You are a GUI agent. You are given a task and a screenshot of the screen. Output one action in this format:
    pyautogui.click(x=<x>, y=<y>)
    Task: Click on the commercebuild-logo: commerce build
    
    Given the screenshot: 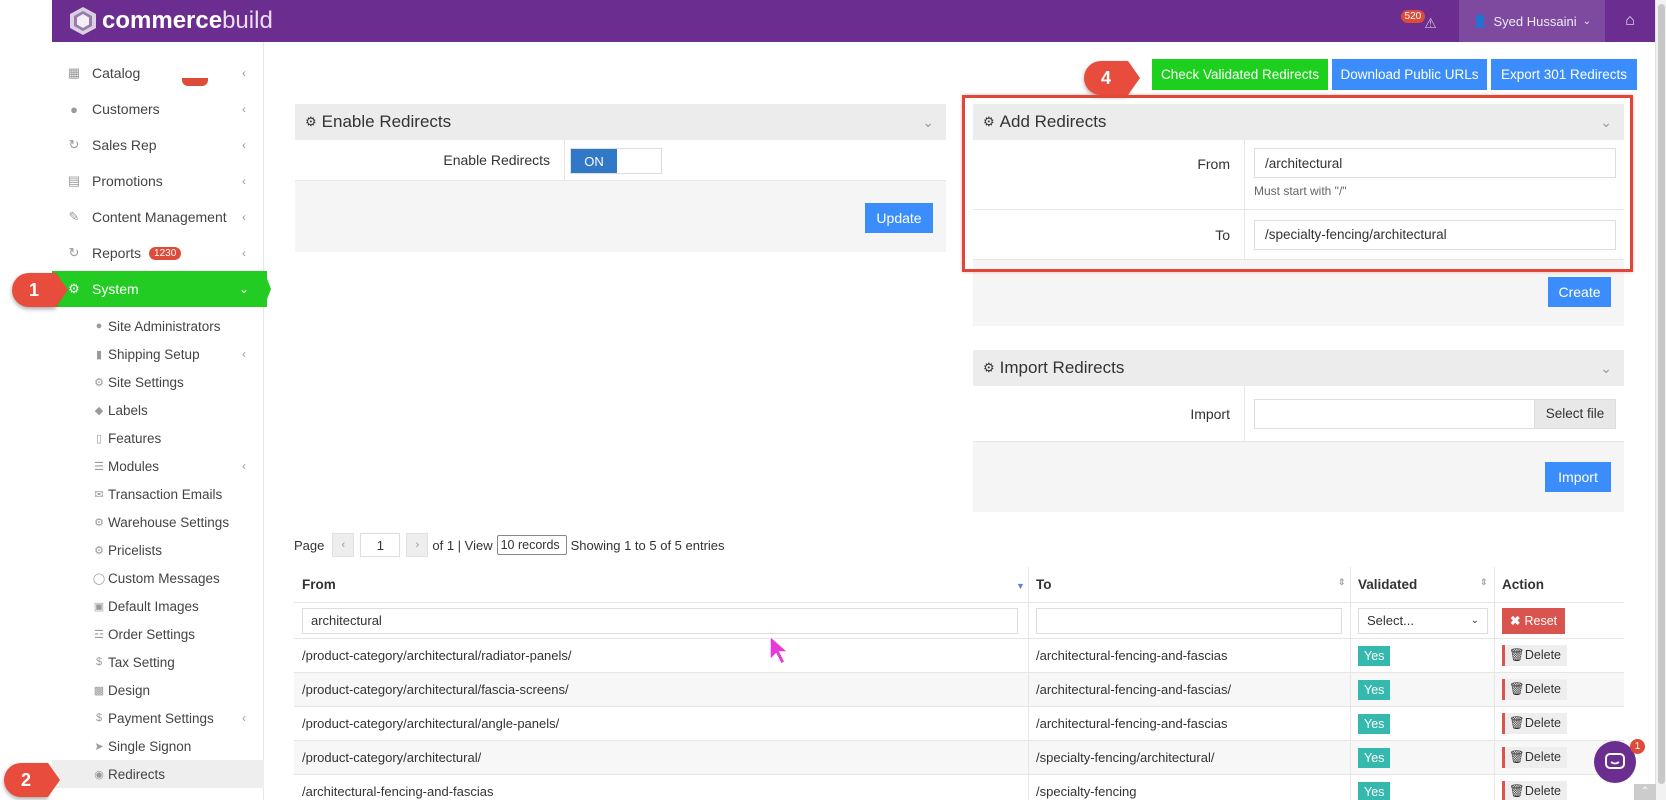 What is the action you would take?
    pyautogui.click(x=170, y=21)
    